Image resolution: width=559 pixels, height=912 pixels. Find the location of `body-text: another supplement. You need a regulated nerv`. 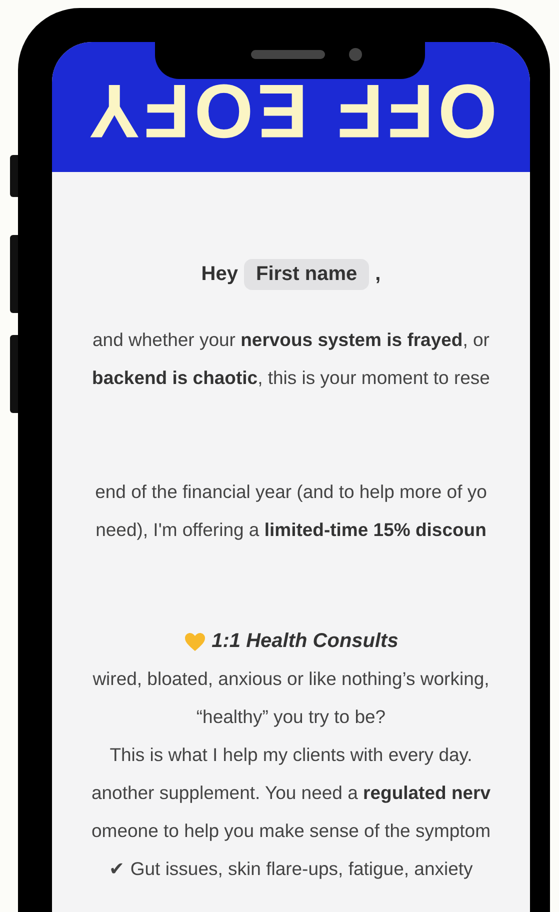

body-text: another supplement. You need a regulated nerv is located at coordinates (291, 793).